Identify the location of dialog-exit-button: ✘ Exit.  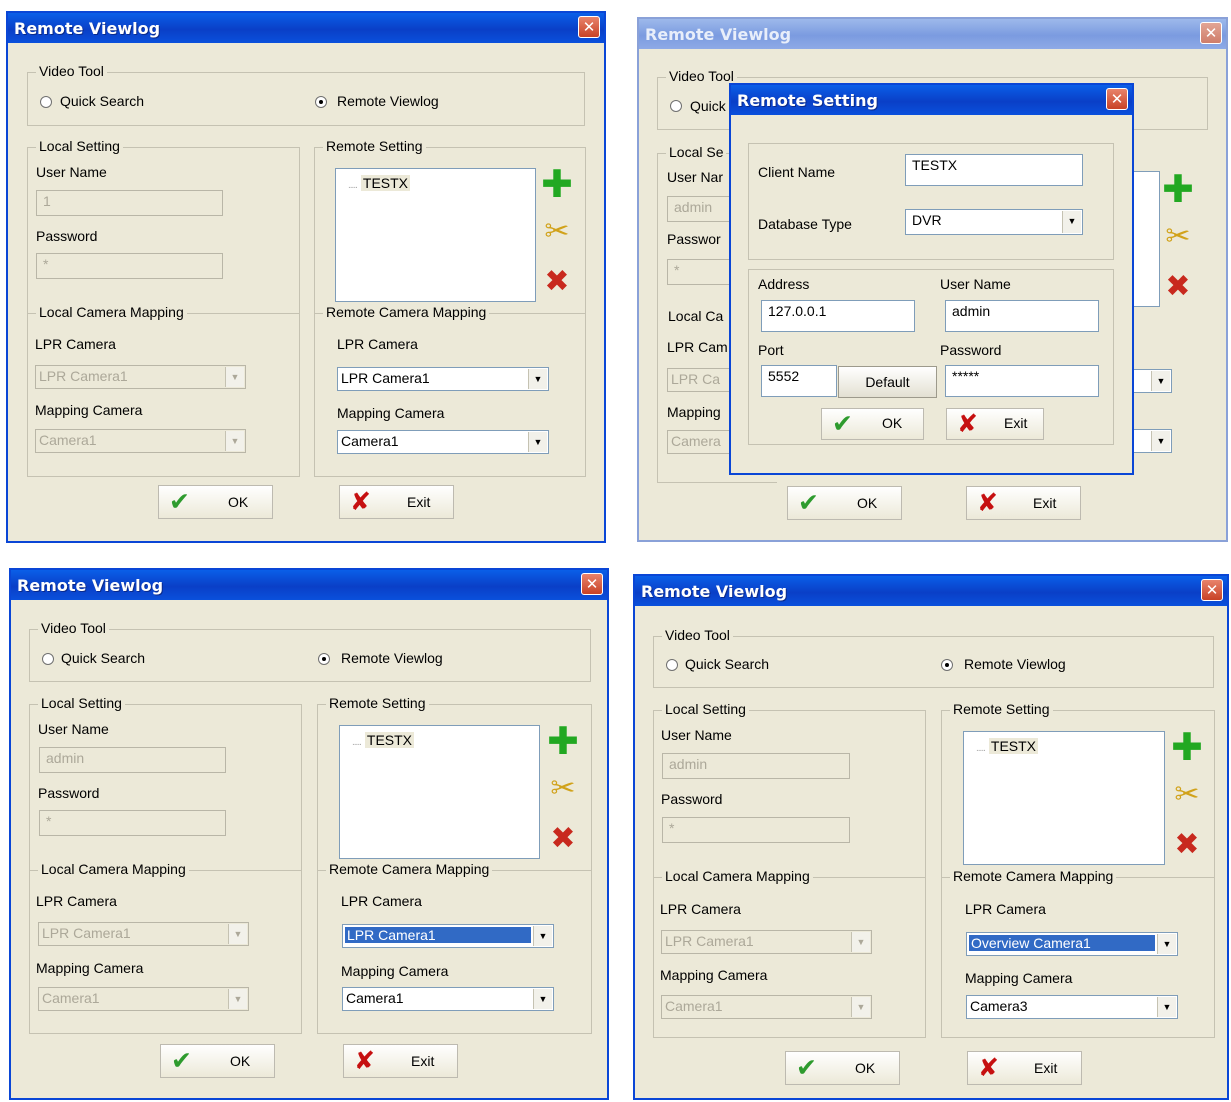
(995, 424).